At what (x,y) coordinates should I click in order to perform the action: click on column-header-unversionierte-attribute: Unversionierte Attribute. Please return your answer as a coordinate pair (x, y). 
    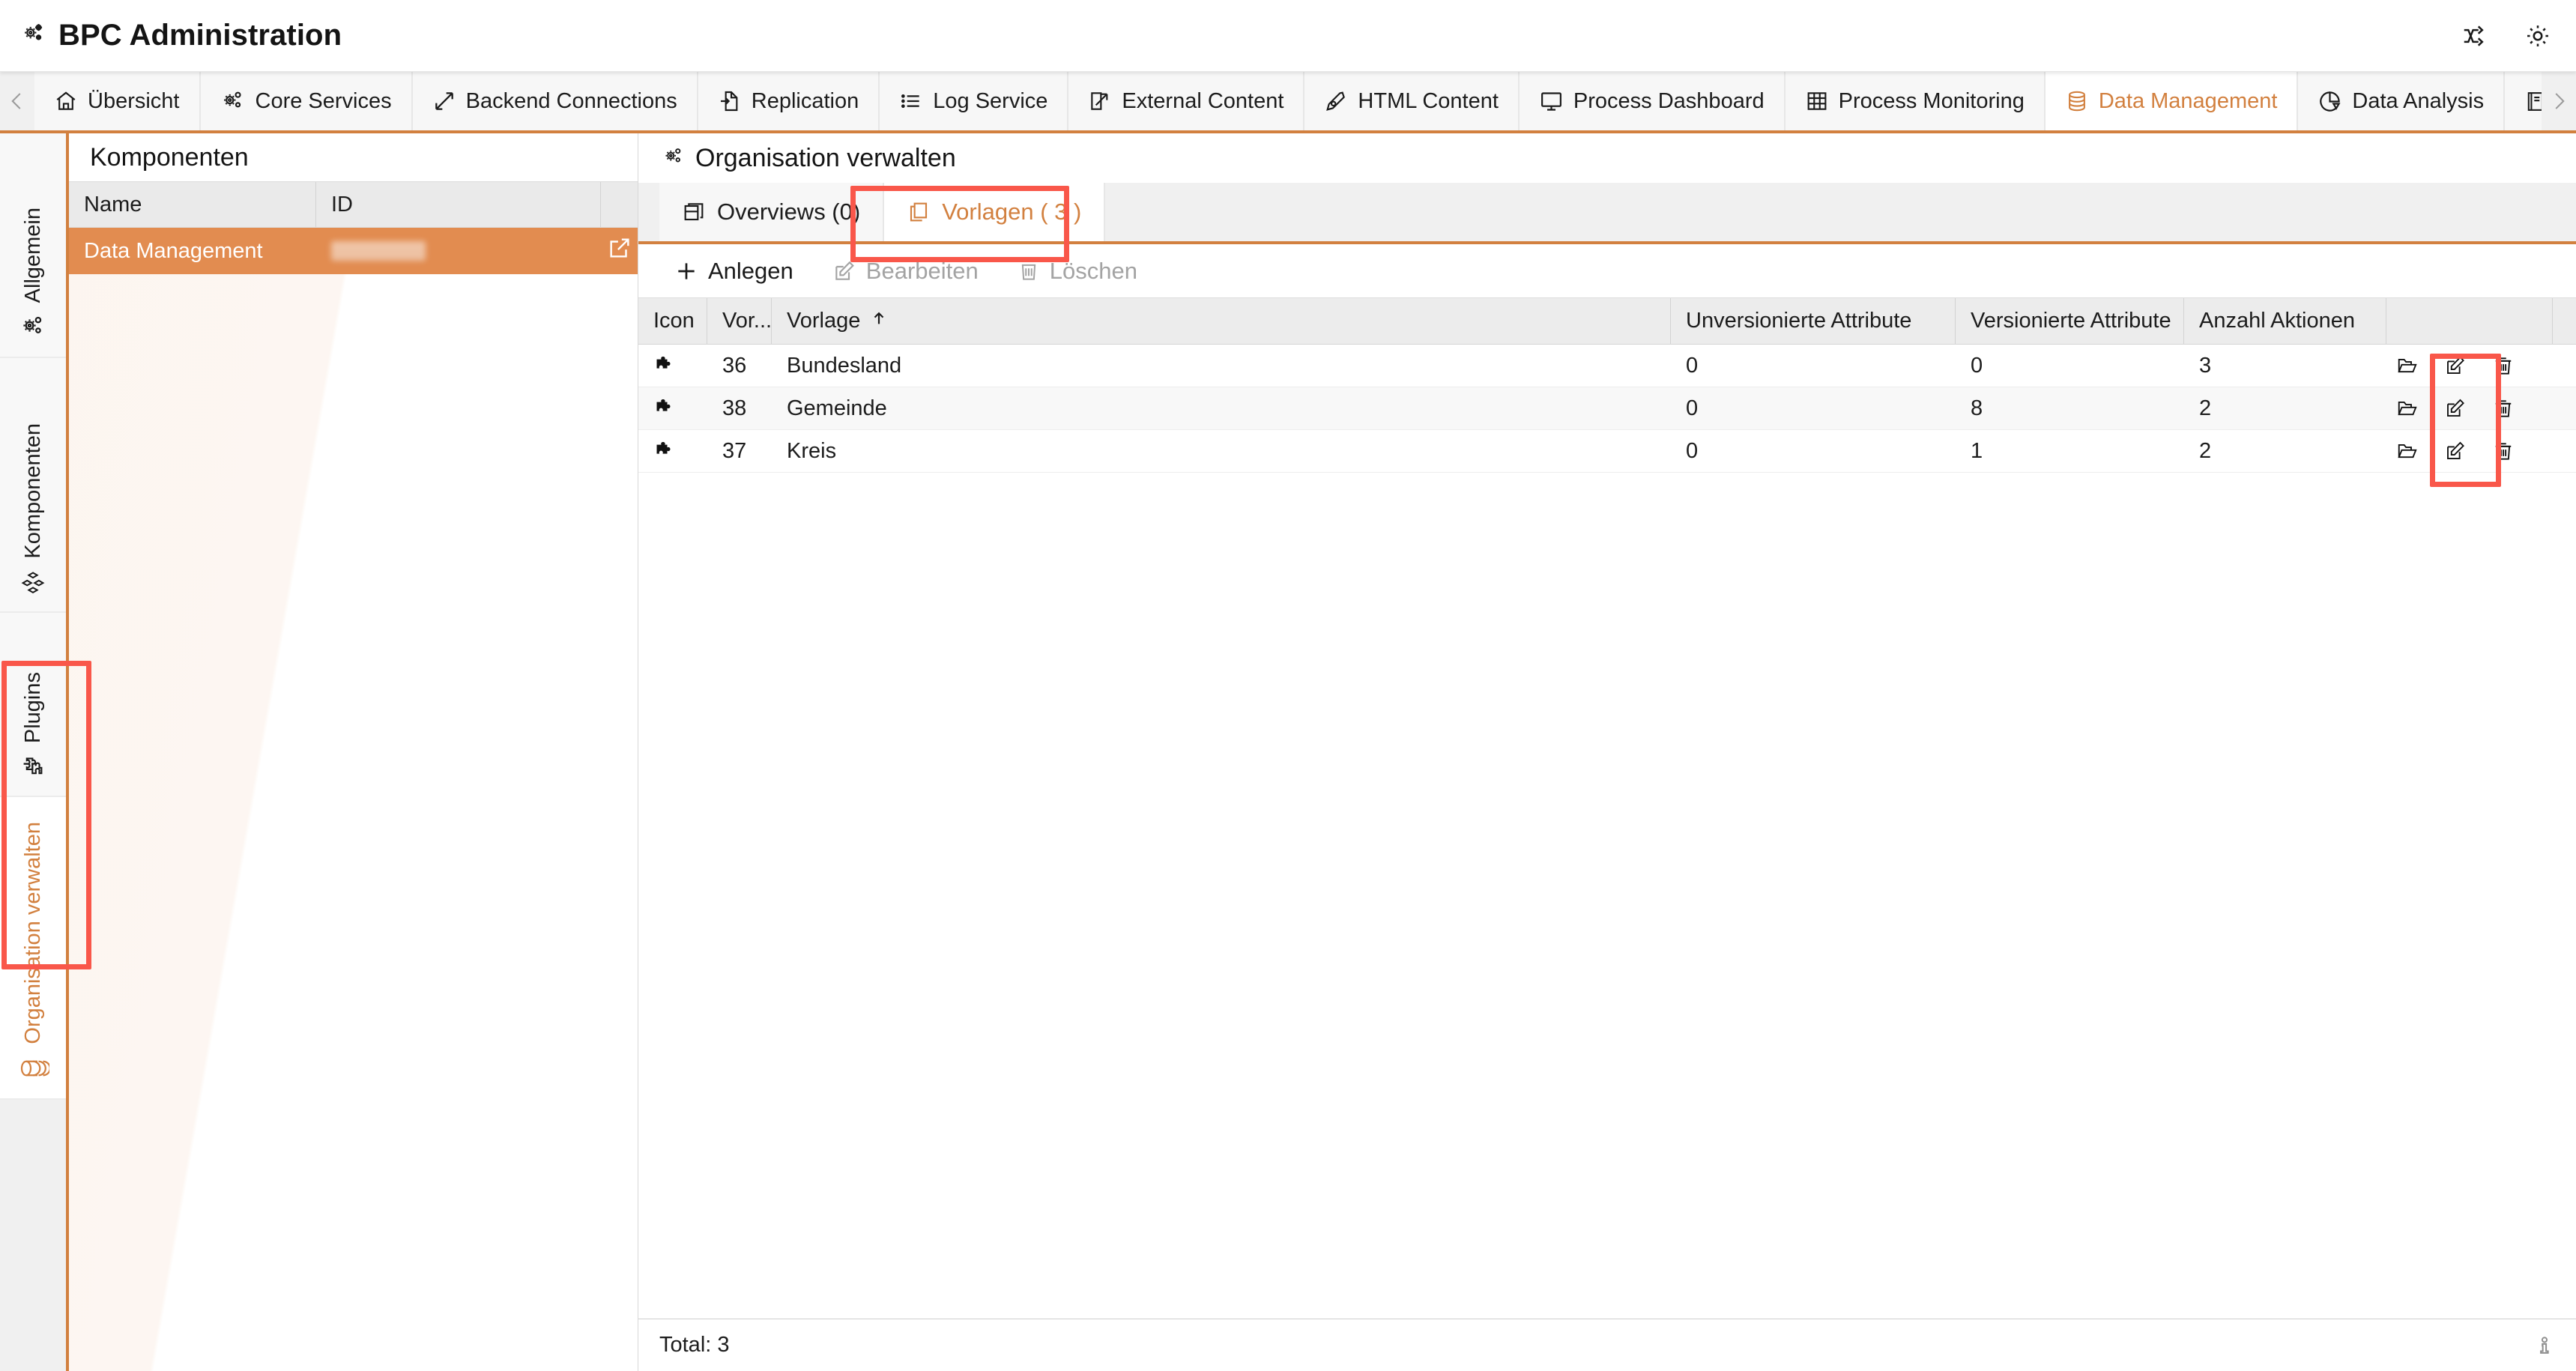
    Looking at the image, I should click on (1813, 321).